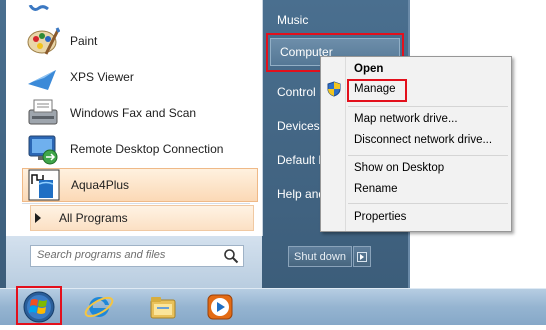 The height and width of the screenshot is (330, 546). What do you see at coordinates (100, 185) in the screenshot?
I see `program-label: Aqua4Plus` at bounding box center [100, 185].